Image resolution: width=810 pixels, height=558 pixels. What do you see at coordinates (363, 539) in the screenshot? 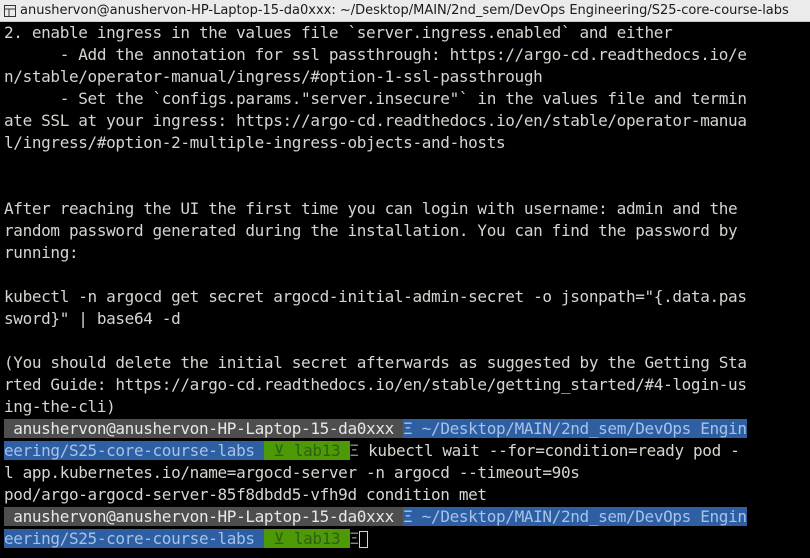
I see `terminal-cursor` at bounding box center [363, 539].